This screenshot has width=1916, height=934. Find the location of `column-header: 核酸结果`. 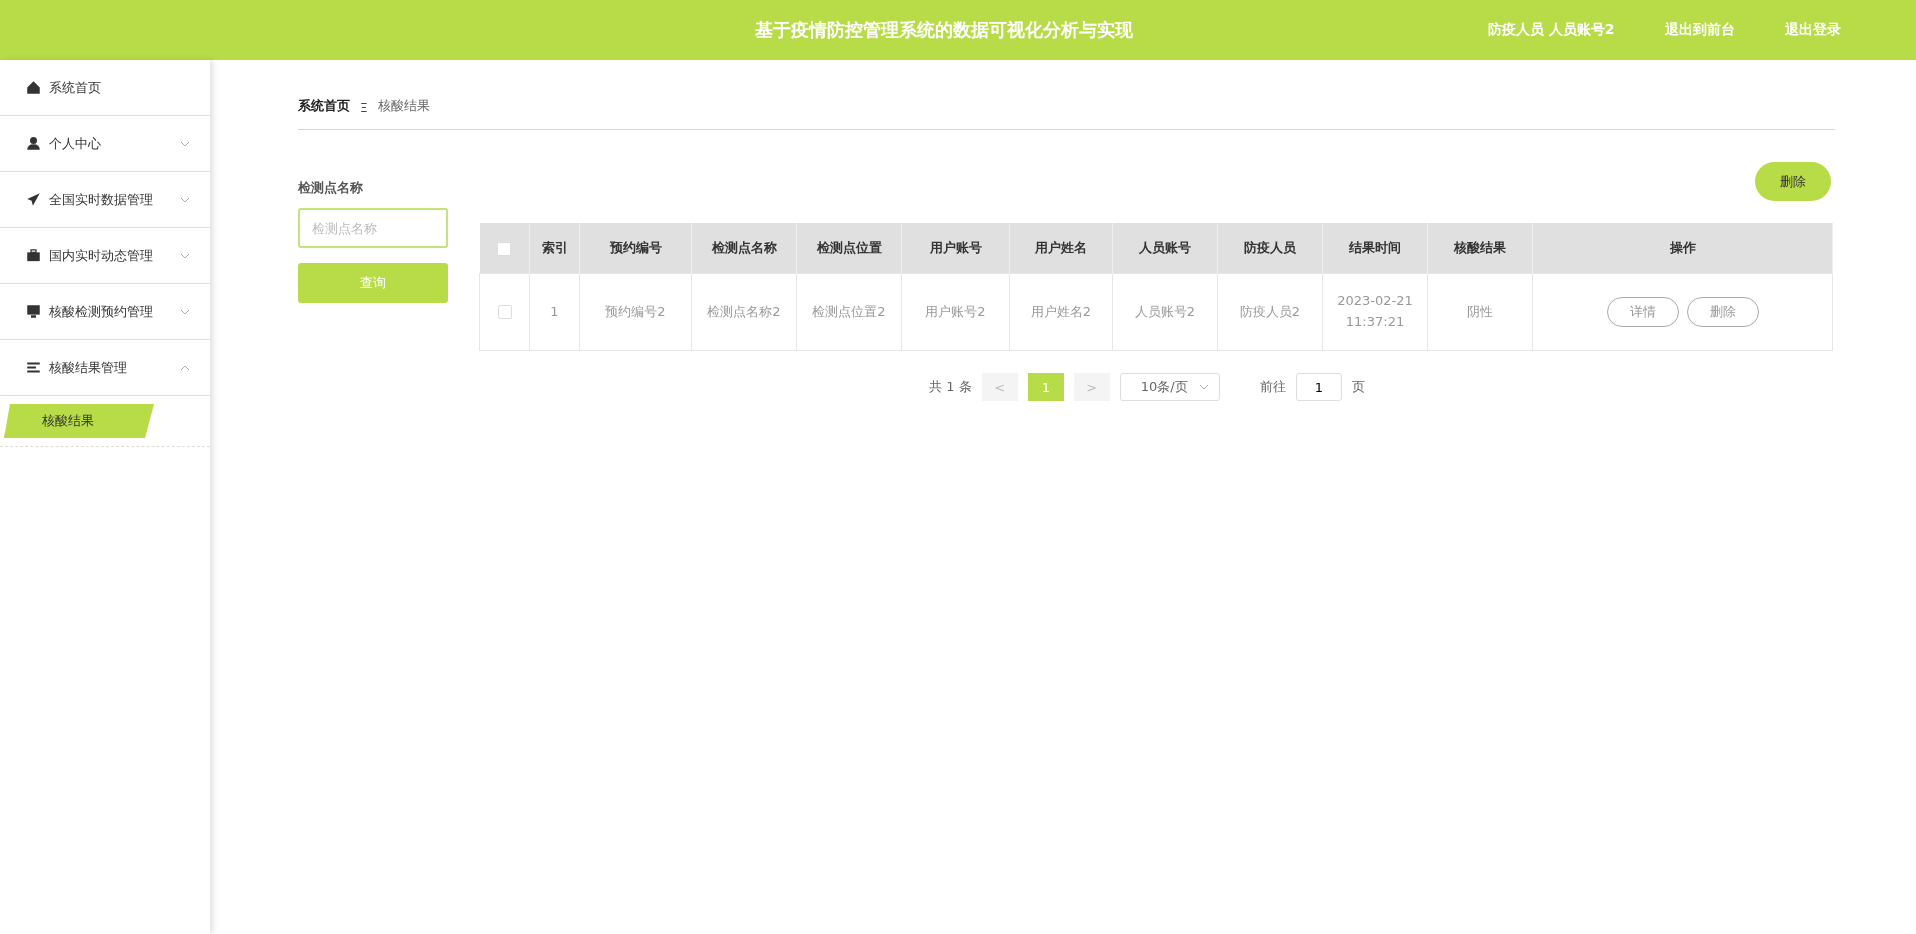

column-header: 核酸结果 is located at coordinates (1480, 248).